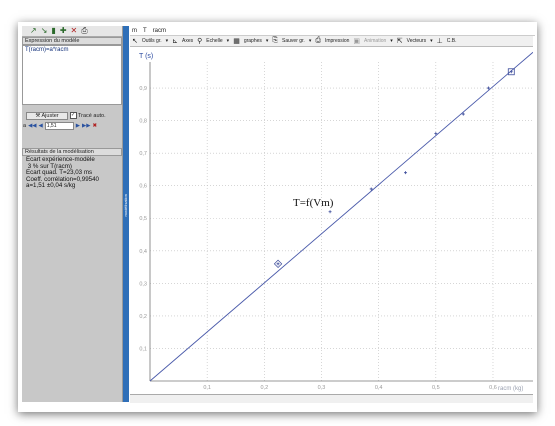 This screenshot has height=426, width=555. I want to click on y-tick-label: 0,2, so click(143, 317).